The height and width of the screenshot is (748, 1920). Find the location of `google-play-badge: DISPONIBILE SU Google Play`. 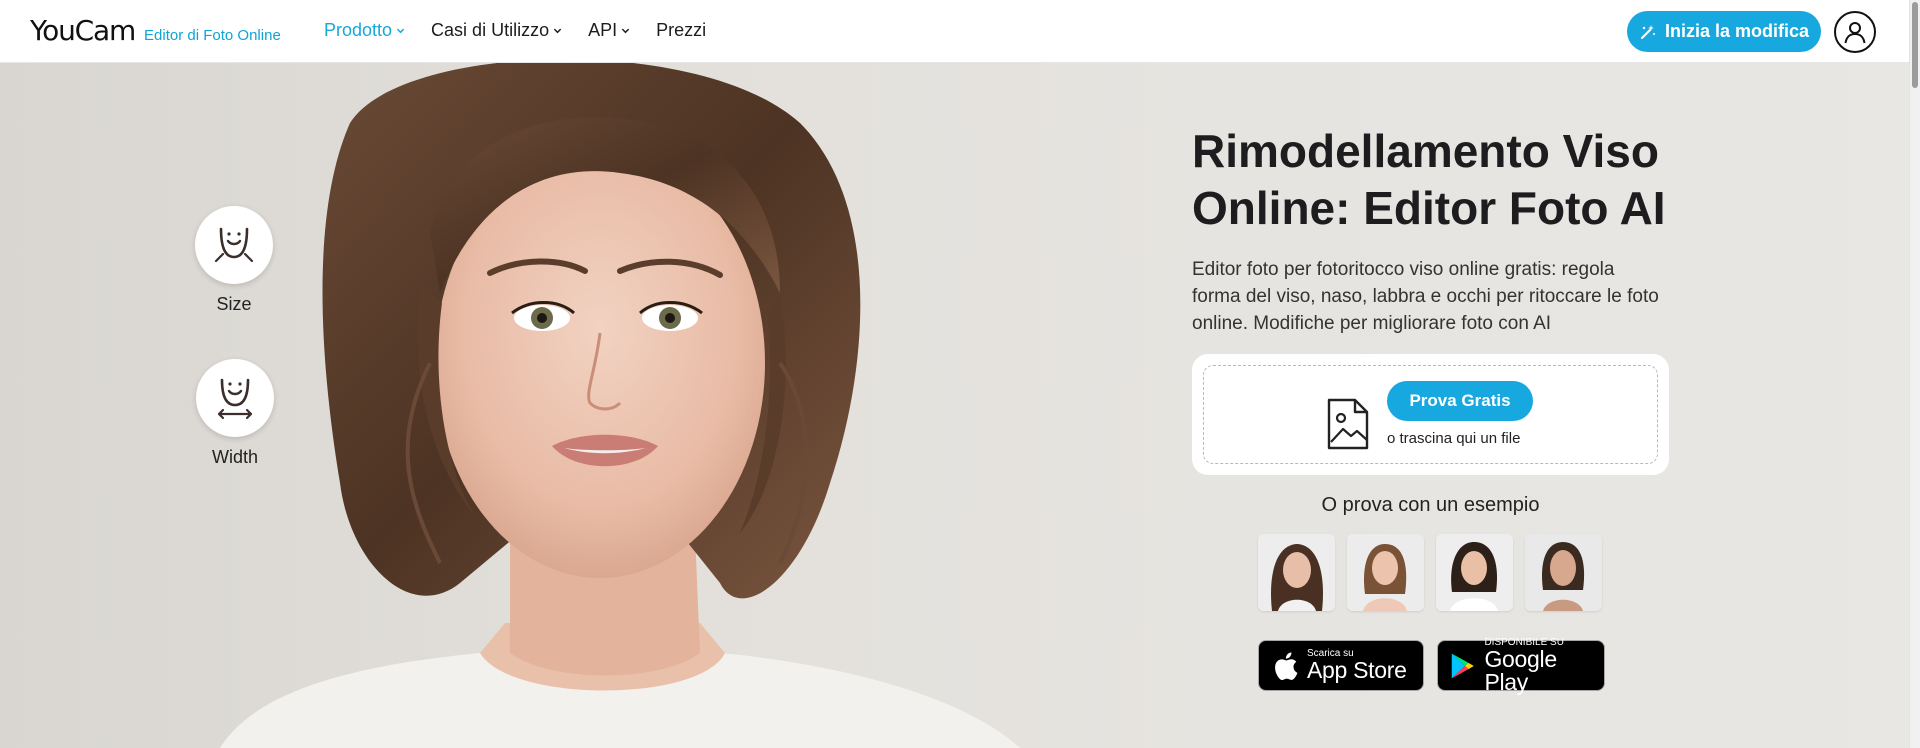

google-play-badge: DISPONIBILE SU Google Play is located at coordinates (1521, 666).